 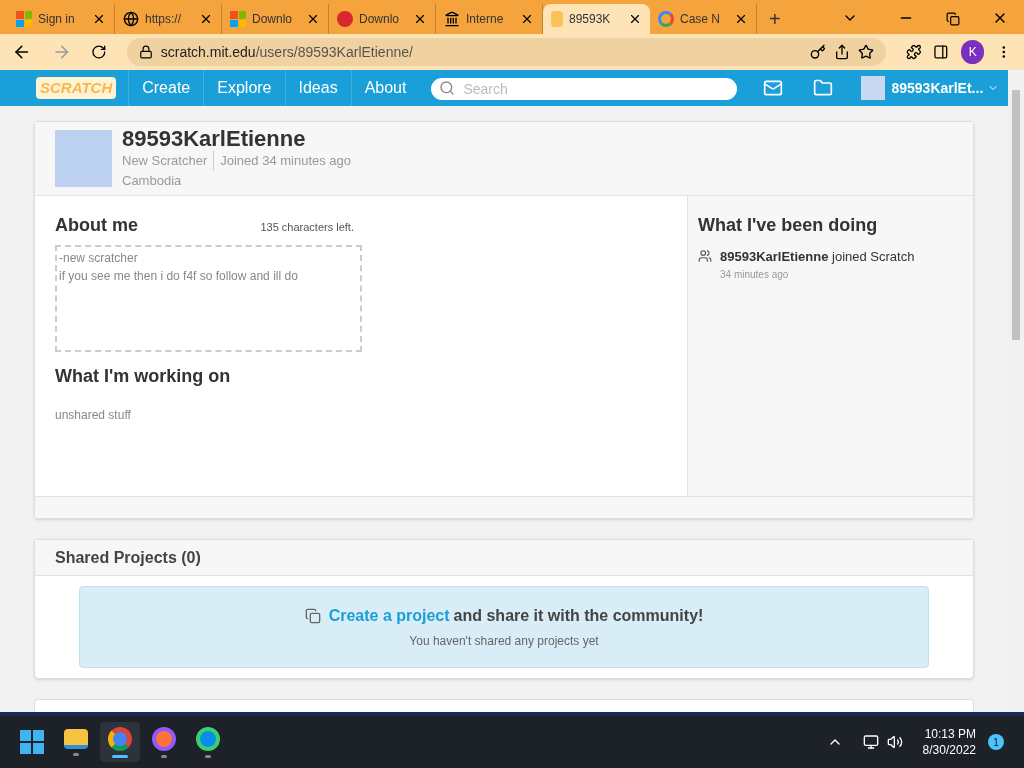 What do you see at coordinates (913, 52) in the screenshot?
I see `extensions-icon` at bounding box center [913, 52].